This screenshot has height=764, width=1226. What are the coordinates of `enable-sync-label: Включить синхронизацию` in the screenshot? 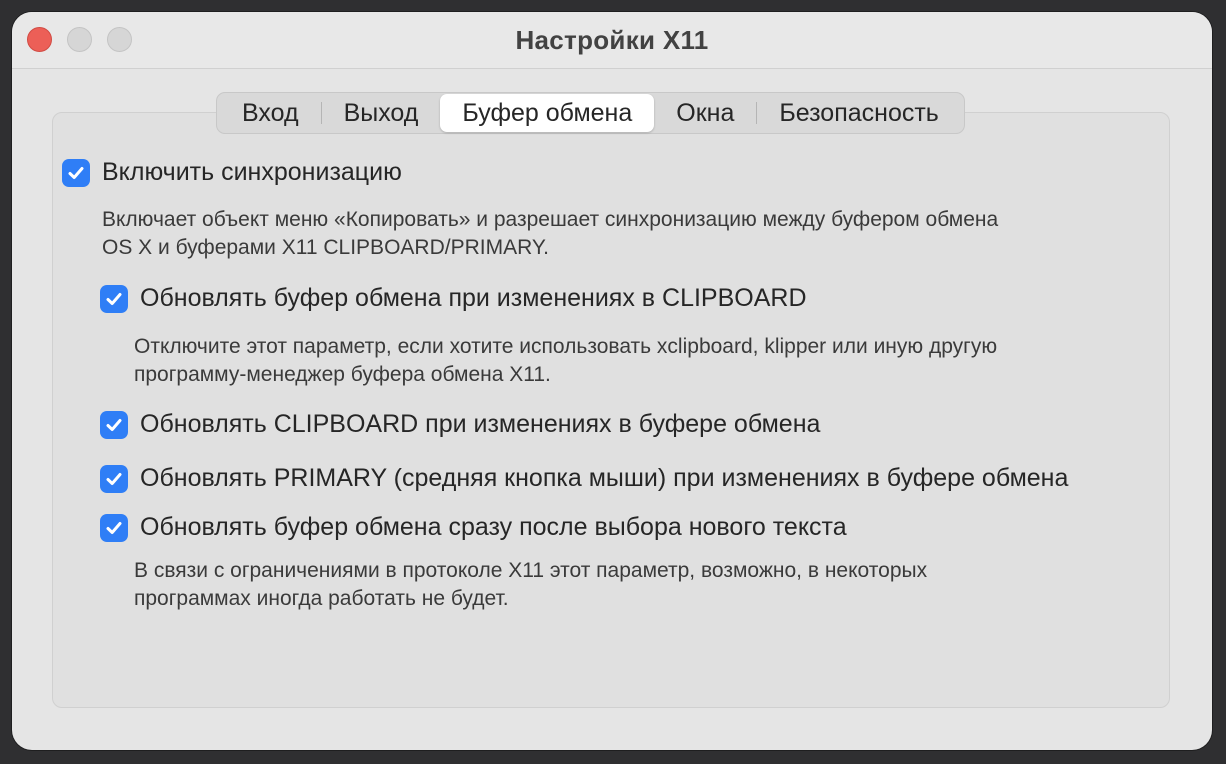 It's located at (252, 172).